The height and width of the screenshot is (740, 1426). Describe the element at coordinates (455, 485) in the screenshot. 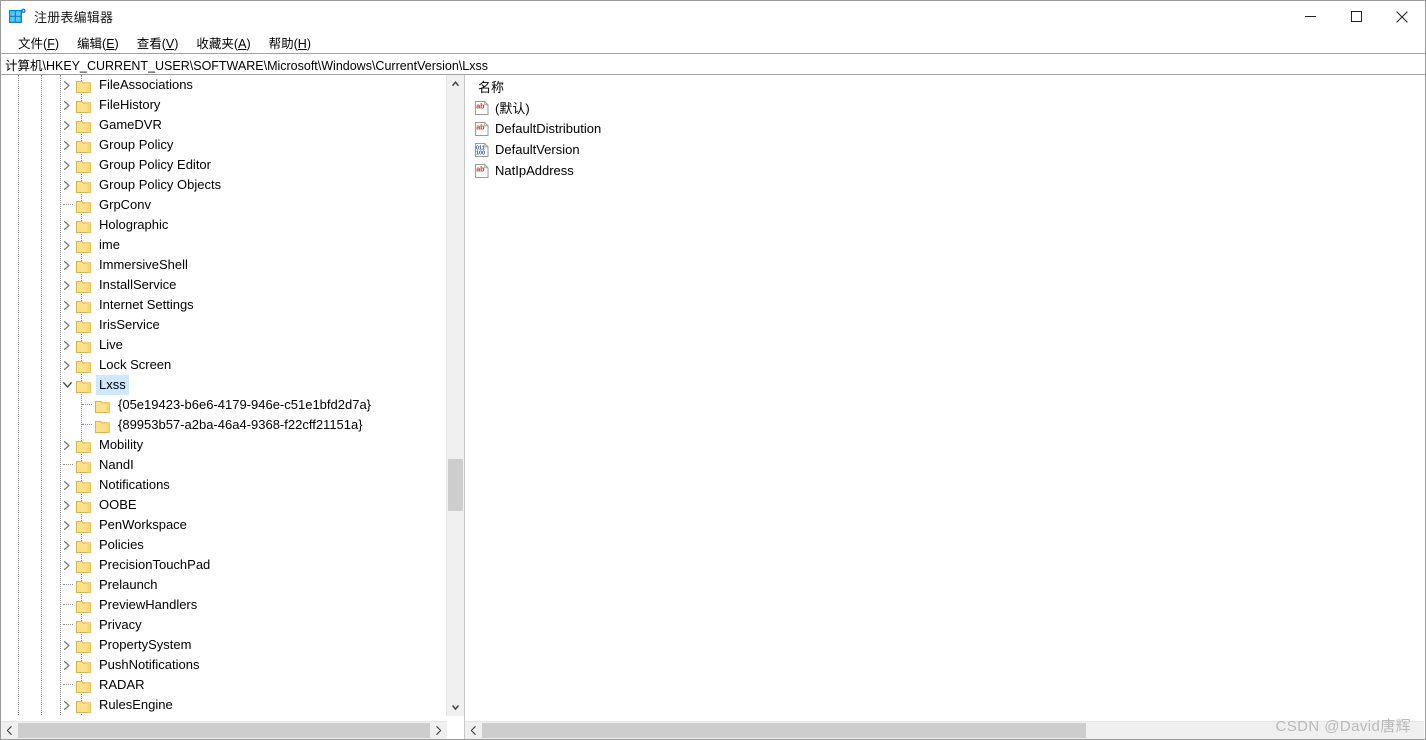

I see `tree-vertical-scroll-thumb` at that location.